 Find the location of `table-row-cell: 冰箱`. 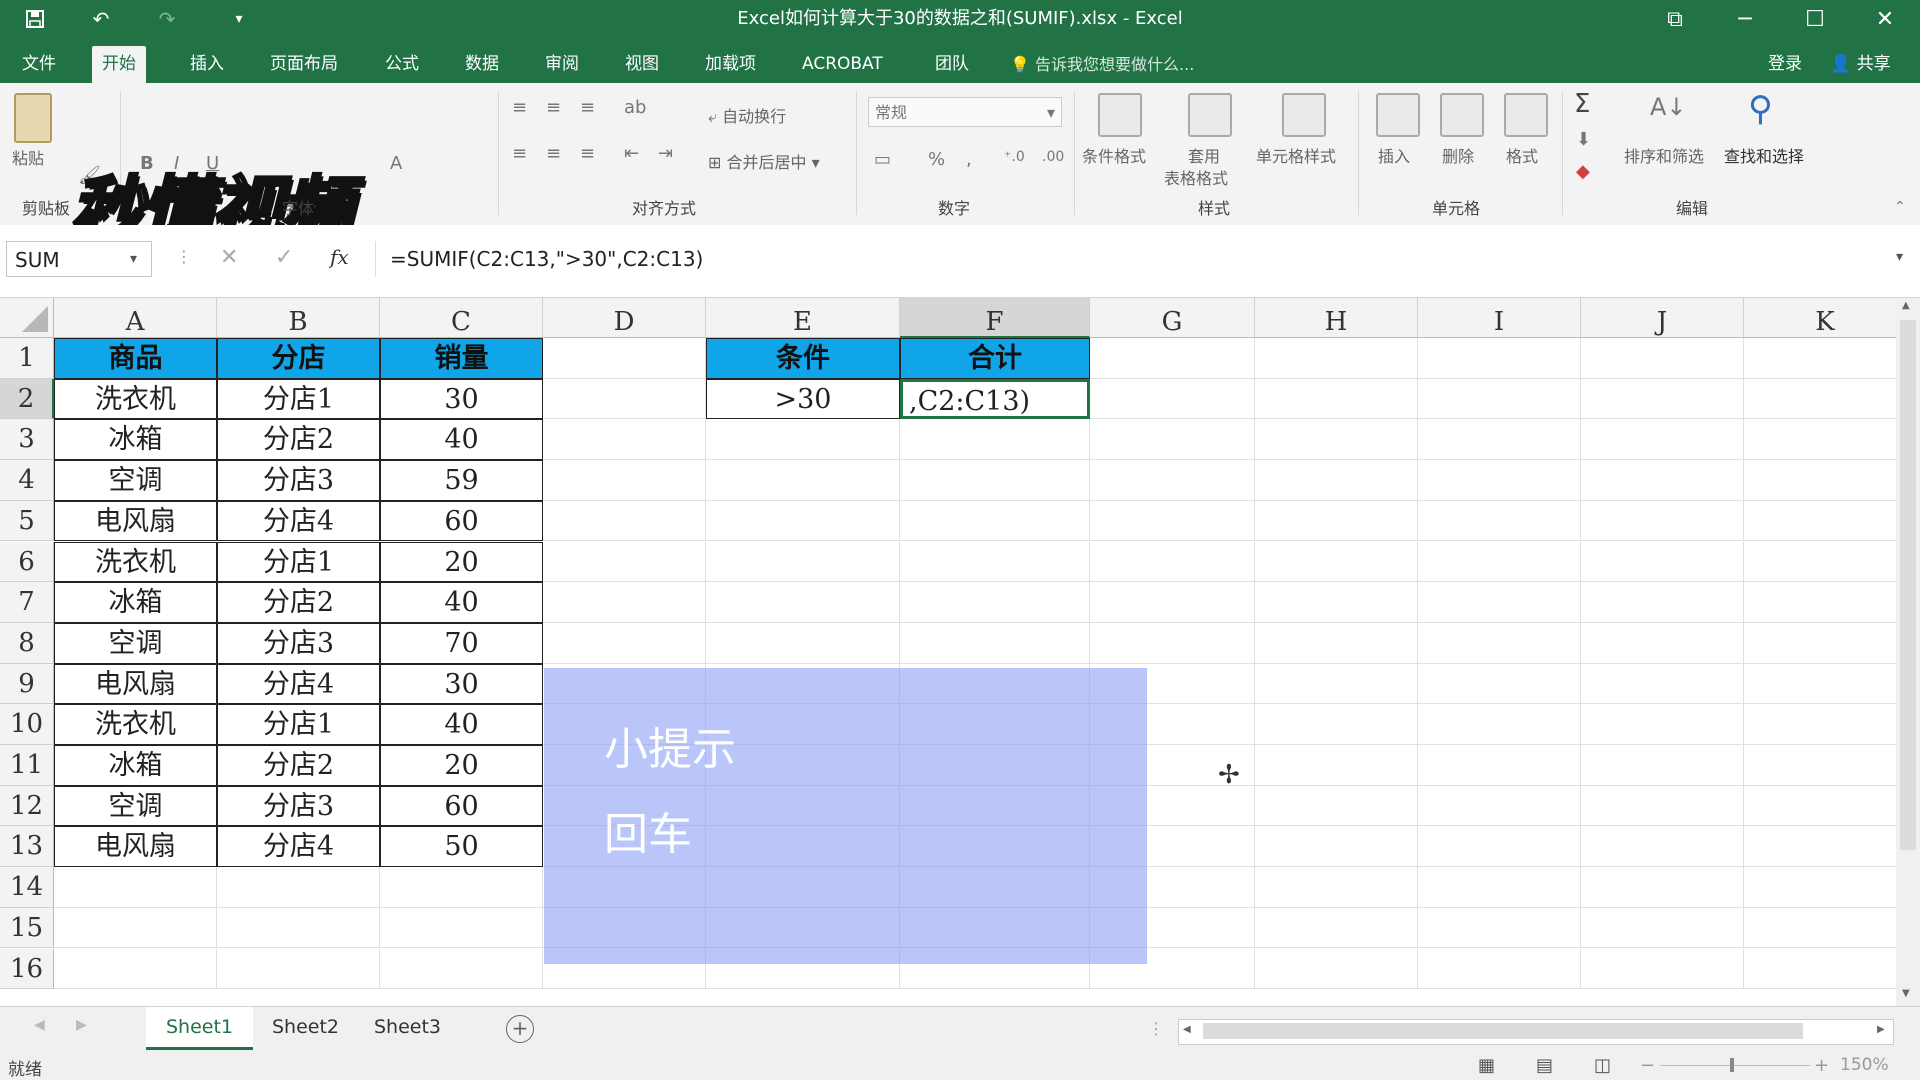

table-row-cell: 冰箱 is located at coordinates (135, 440).